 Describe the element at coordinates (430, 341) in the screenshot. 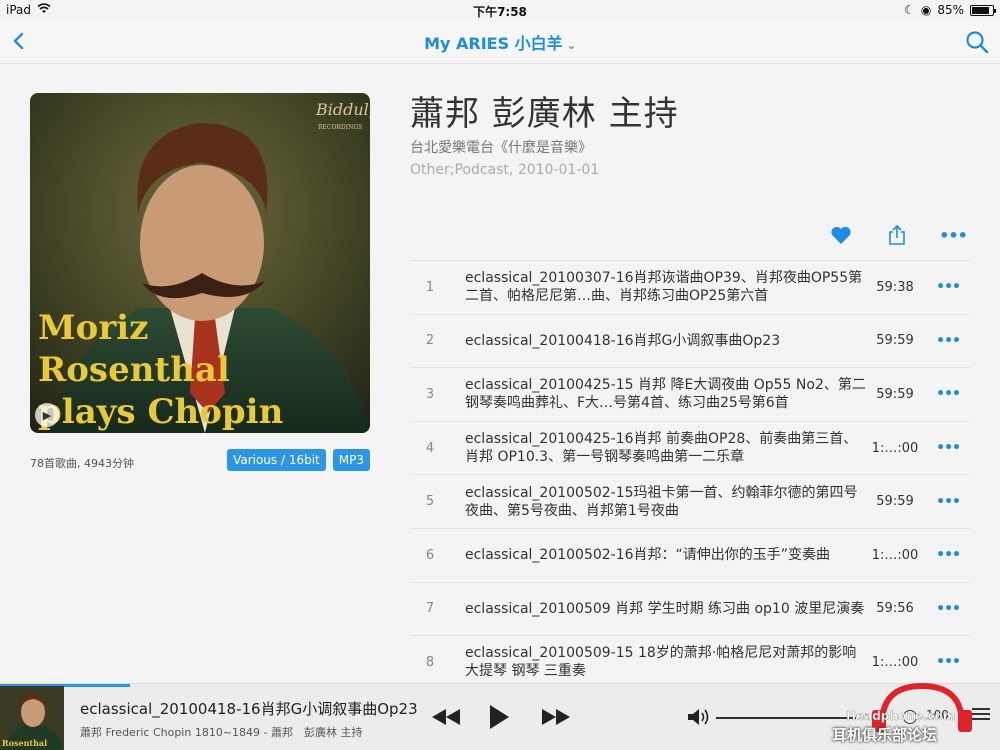

I see `track-number: 2` at that location.